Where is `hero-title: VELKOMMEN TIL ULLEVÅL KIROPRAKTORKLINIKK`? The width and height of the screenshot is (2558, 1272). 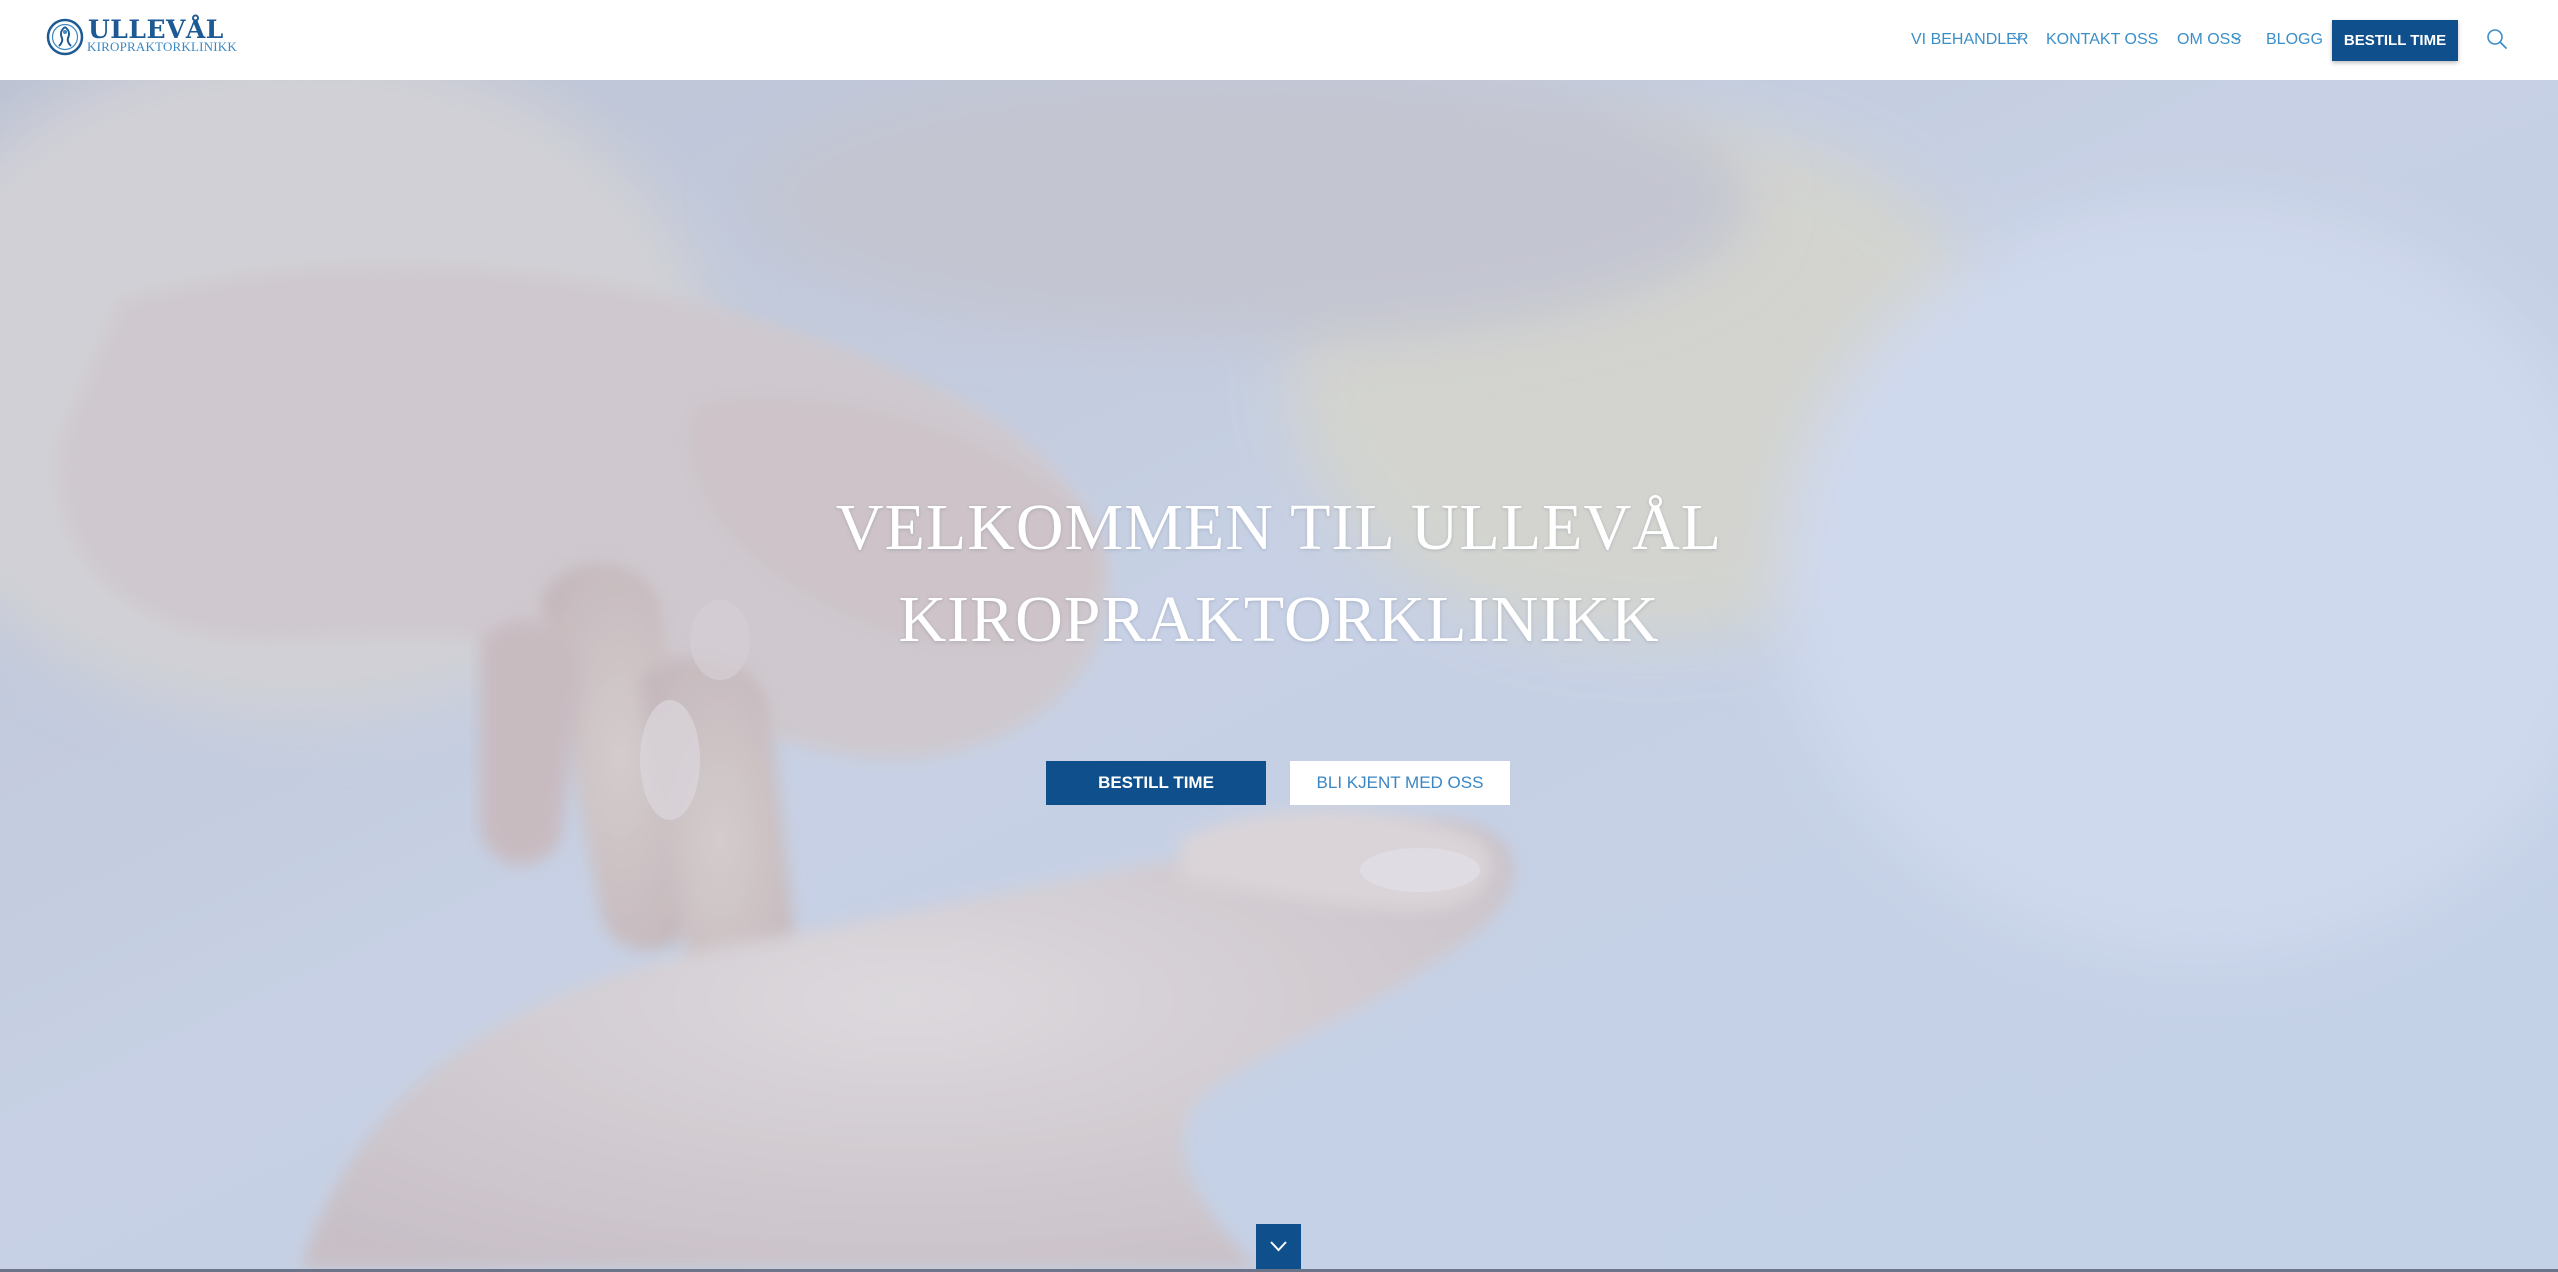
hero-title: VELKOMMEN TIL ULLEVÅL KIROPRAKTORKLINIKK is located at coordinates (1279, 574).